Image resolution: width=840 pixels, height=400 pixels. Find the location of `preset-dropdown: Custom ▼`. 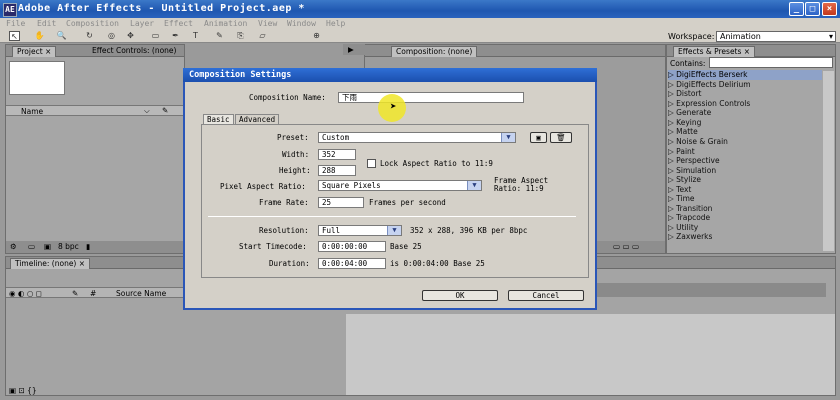

preset-dropdown: Custom ▼ is located at coordinates (417, 137).